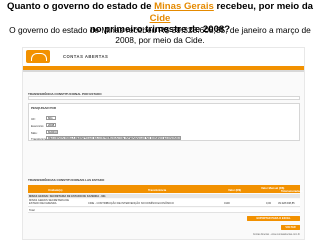 This screenshot has width=320, height=240. What do you see at coordinates (164, 98) in the screenshot?
I see `section-divider` at bounding box center [164, 98].